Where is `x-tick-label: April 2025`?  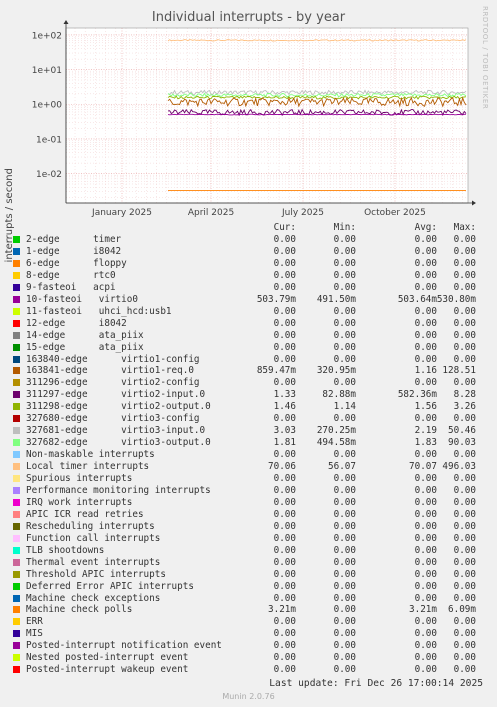
x-tick-label: April 2025 is located at coordinates (211, 213).